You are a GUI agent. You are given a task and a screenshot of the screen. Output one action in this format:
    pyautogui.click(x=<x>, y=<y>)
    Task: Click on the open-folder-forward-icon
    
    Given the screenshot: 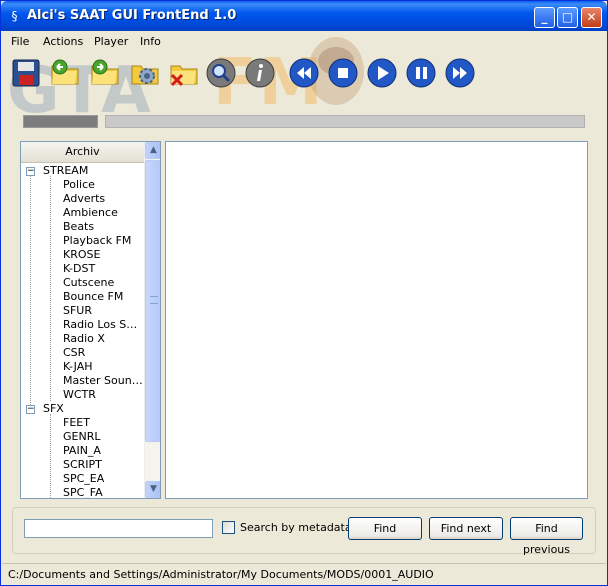 What is the action you would take?
    pyautogui.click(x=105, y=73)
    